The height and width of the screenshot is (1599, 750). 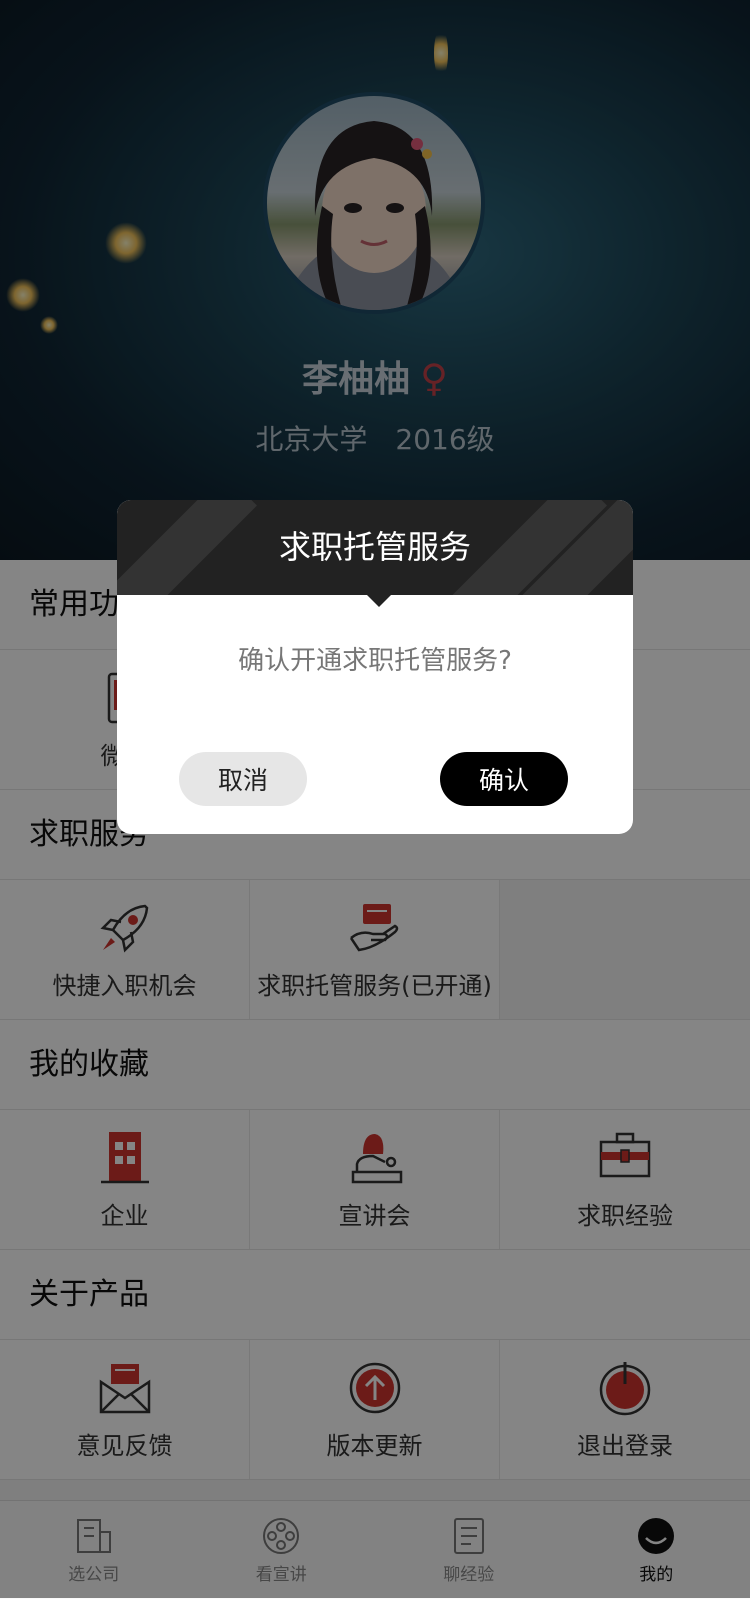 What do you see at coordinates (243, 779) in the screenshot?
I see `cancel-button: 取消` at bounding box center [243, 779].